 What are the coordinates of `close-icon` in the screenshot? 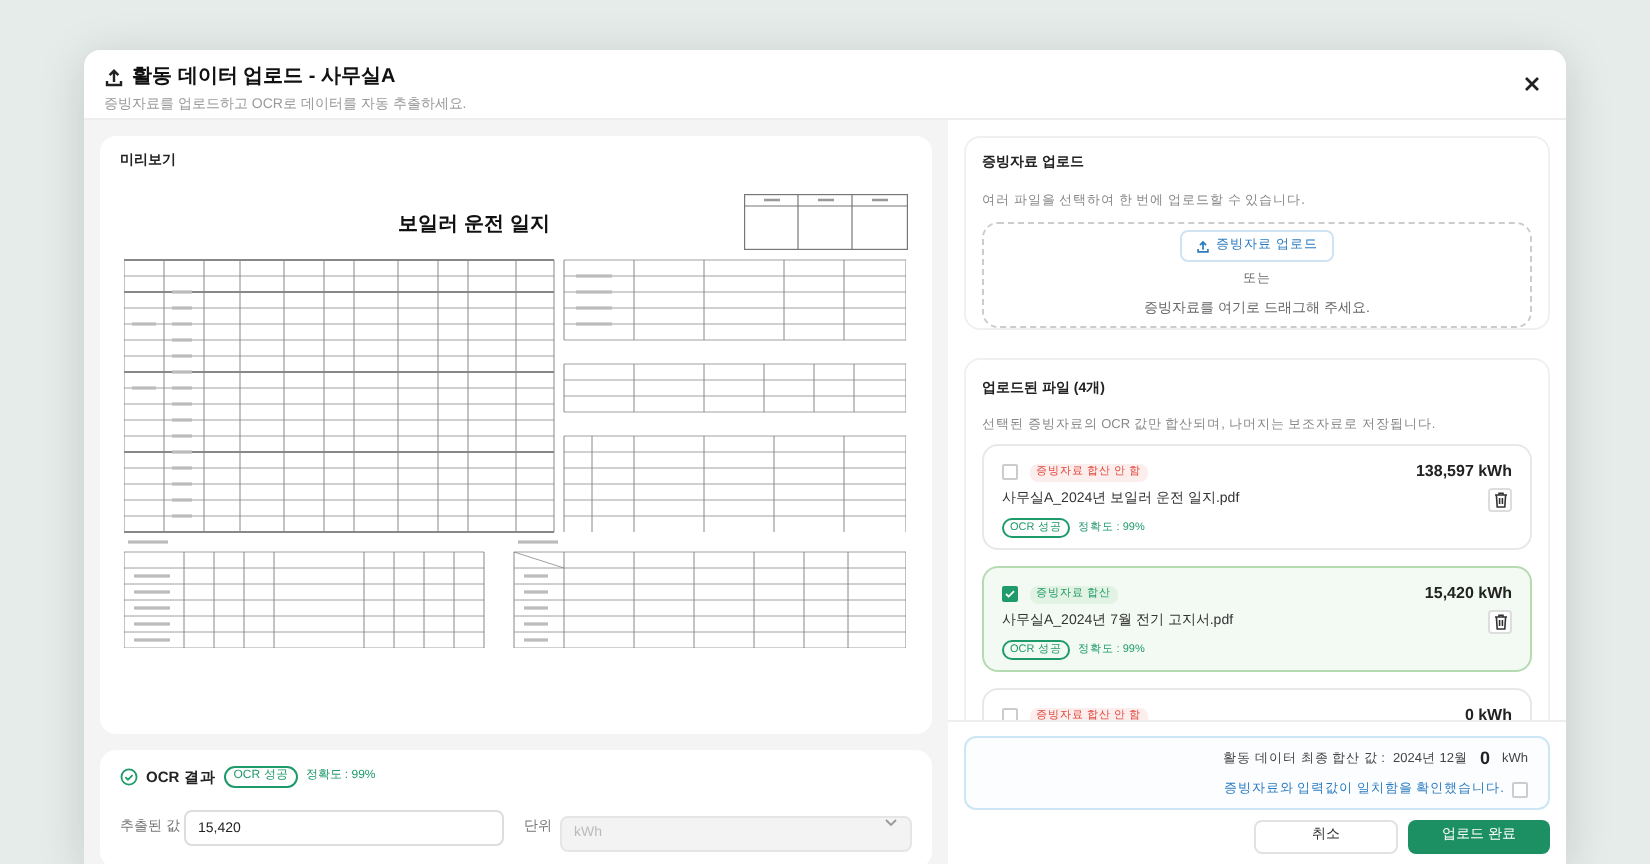 It's located at (1532, 84).